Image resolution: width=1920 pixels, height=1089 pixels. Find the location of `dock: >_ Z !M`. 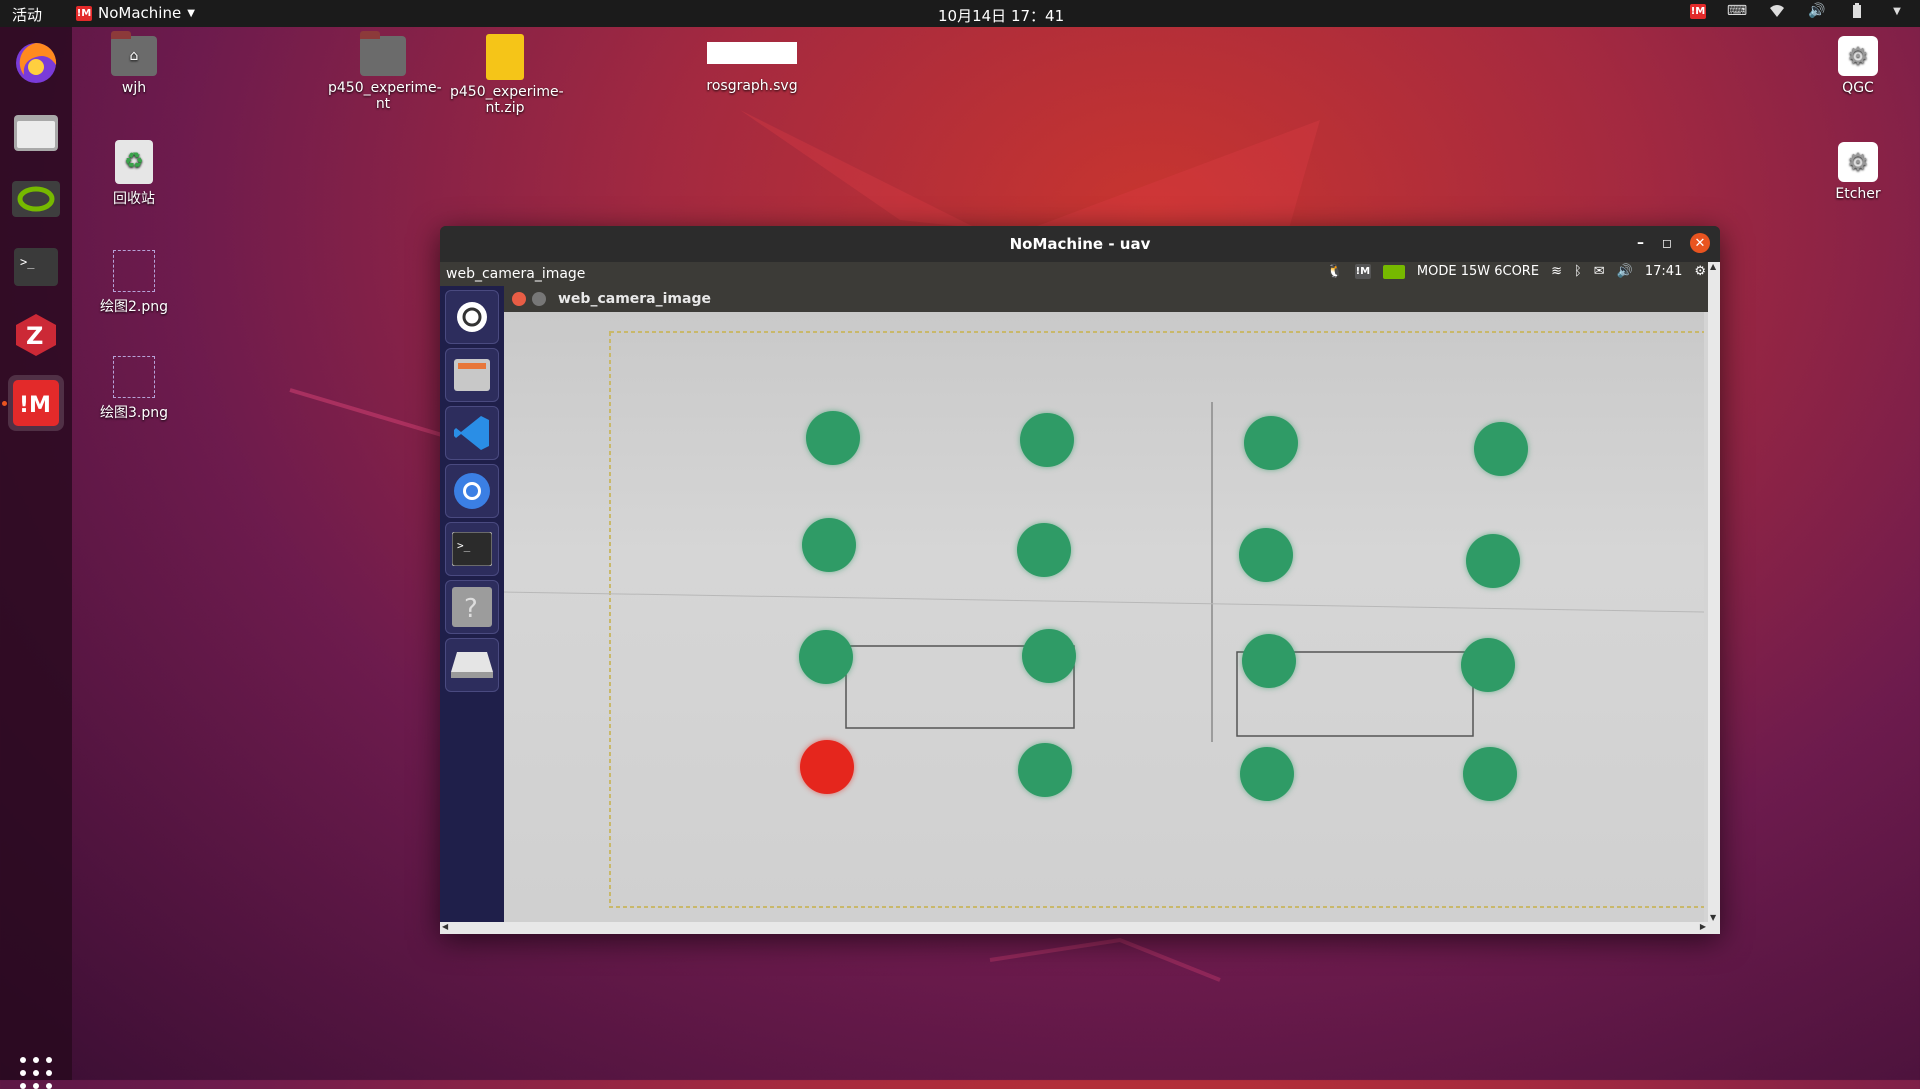

dock: >_ Z !M is located at coordinates (36, 558).